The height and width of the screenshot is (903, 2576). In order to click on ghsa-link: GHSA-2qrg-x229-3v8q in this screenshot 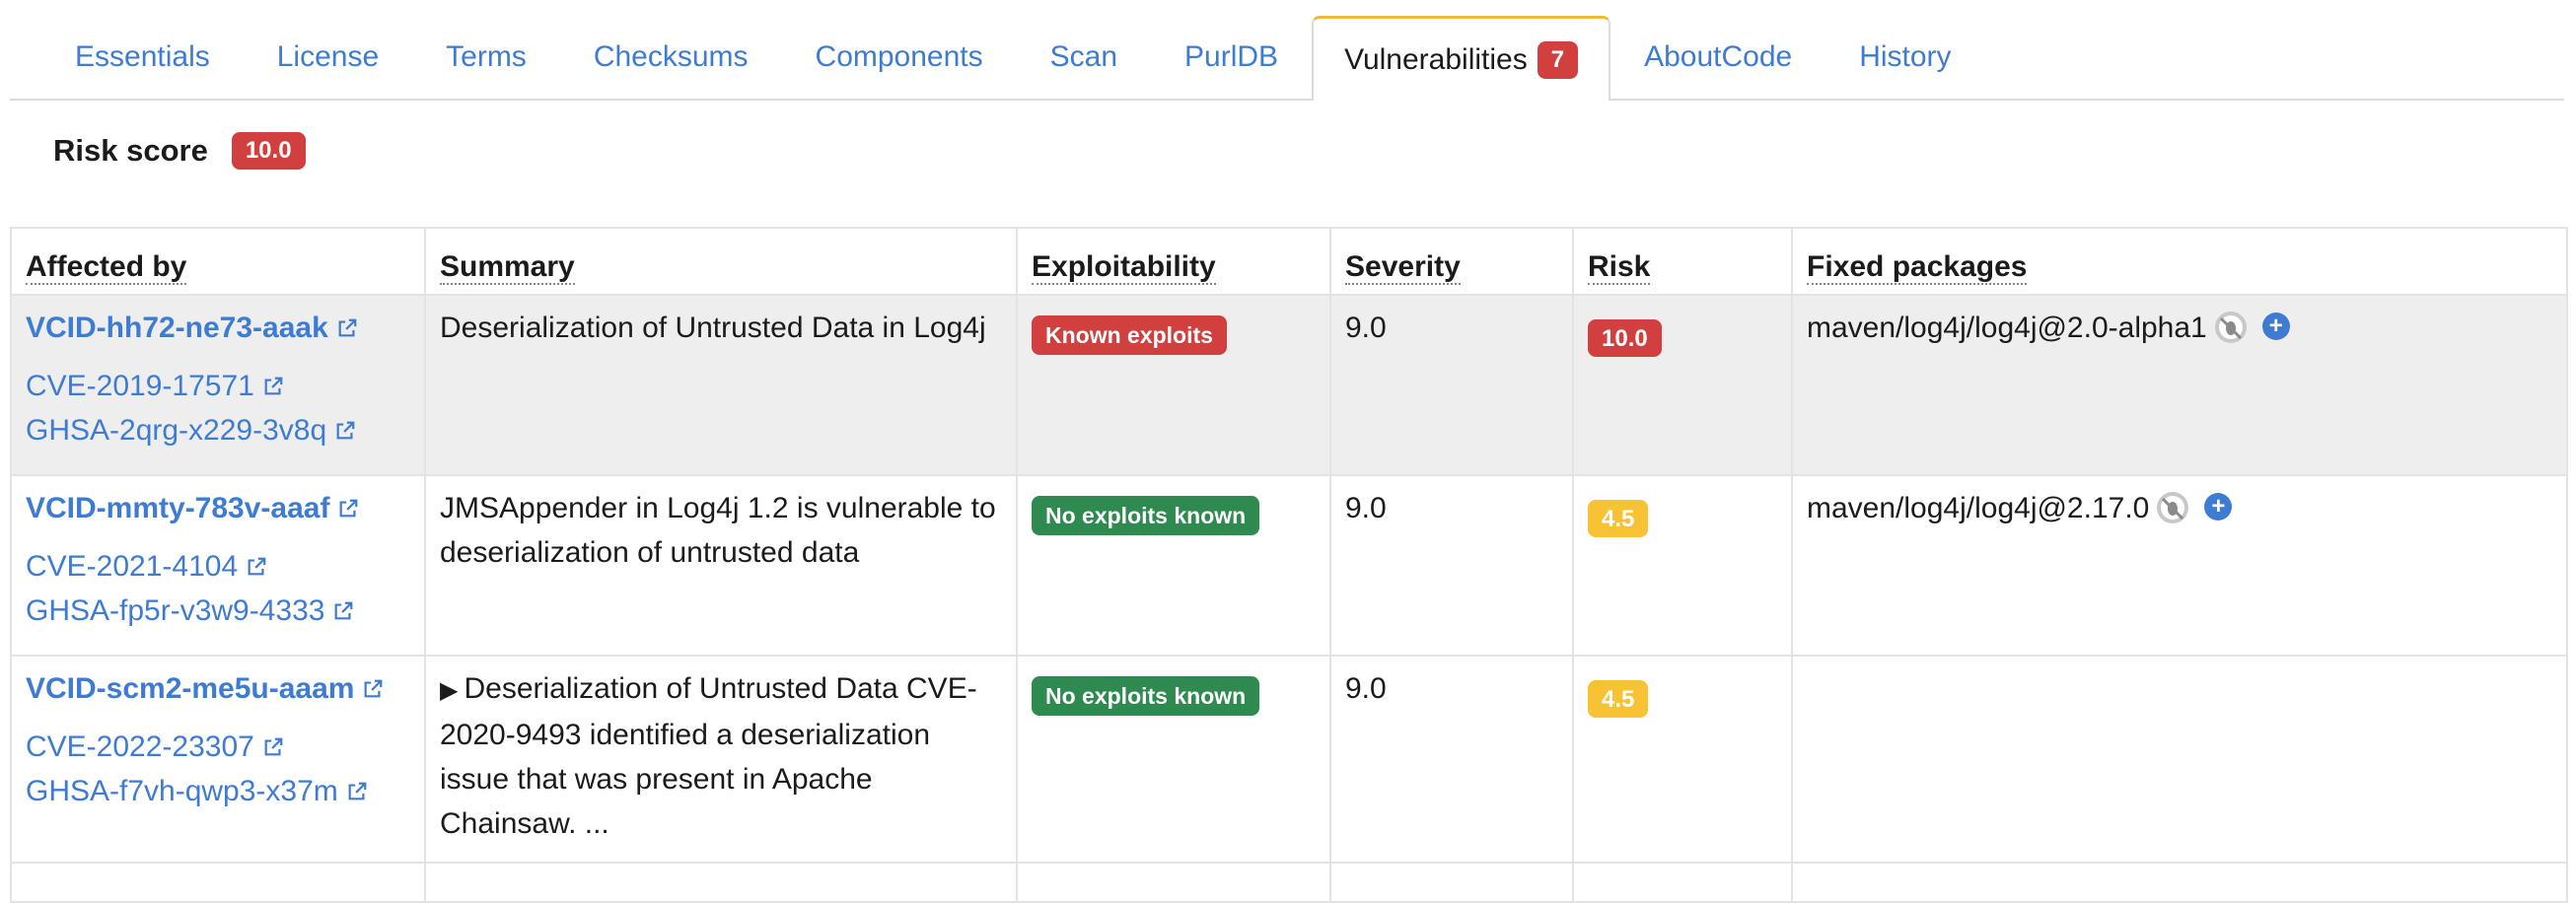, I will do `click(218, 430)`.